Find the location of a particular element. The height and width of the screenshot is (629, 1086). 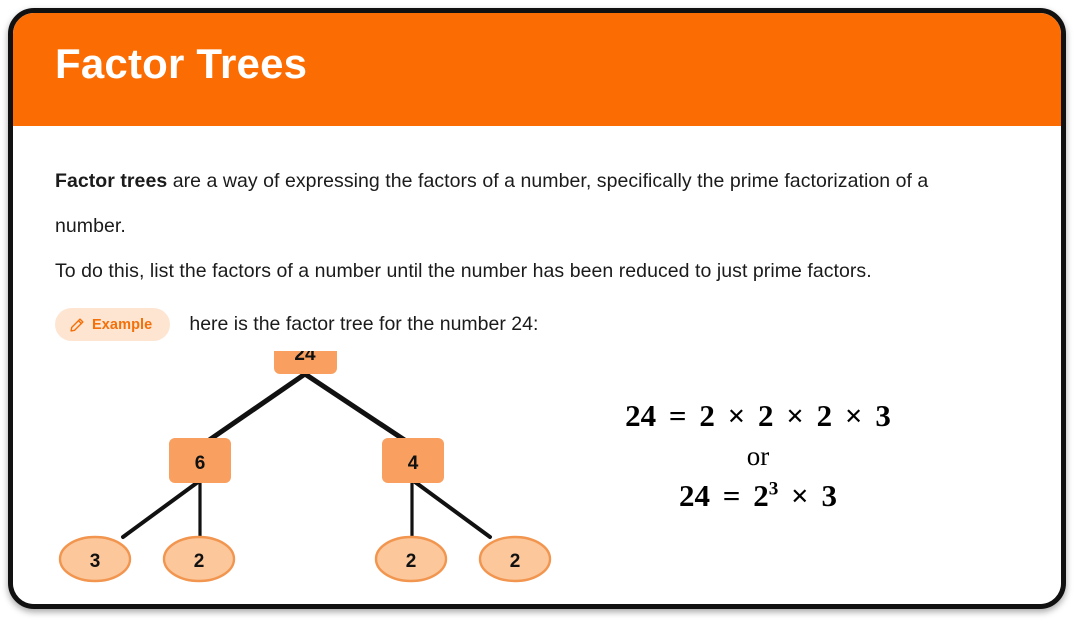

edge-root-left is located at coordinates (253, 409).